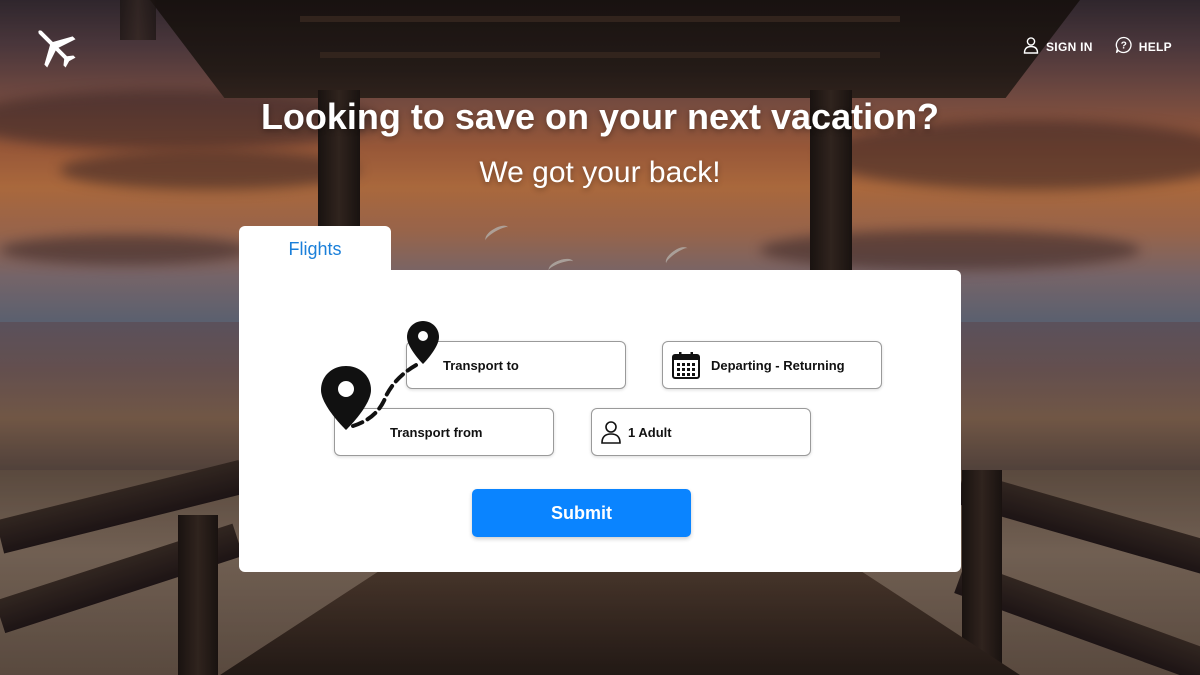 This screenshot has width=1200, height=675. I want to click on travelers-field: 1 Adult, so click(701, 432).